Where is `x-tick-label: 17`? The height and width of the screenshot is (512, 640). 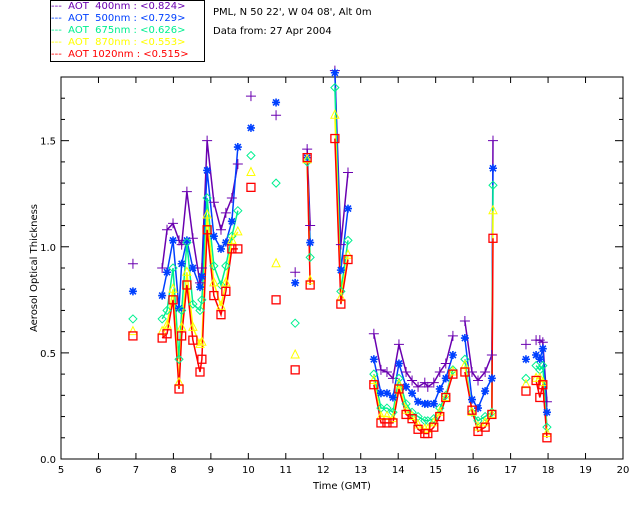
x-tick-label: 17 is located at coordinates (510, 470).